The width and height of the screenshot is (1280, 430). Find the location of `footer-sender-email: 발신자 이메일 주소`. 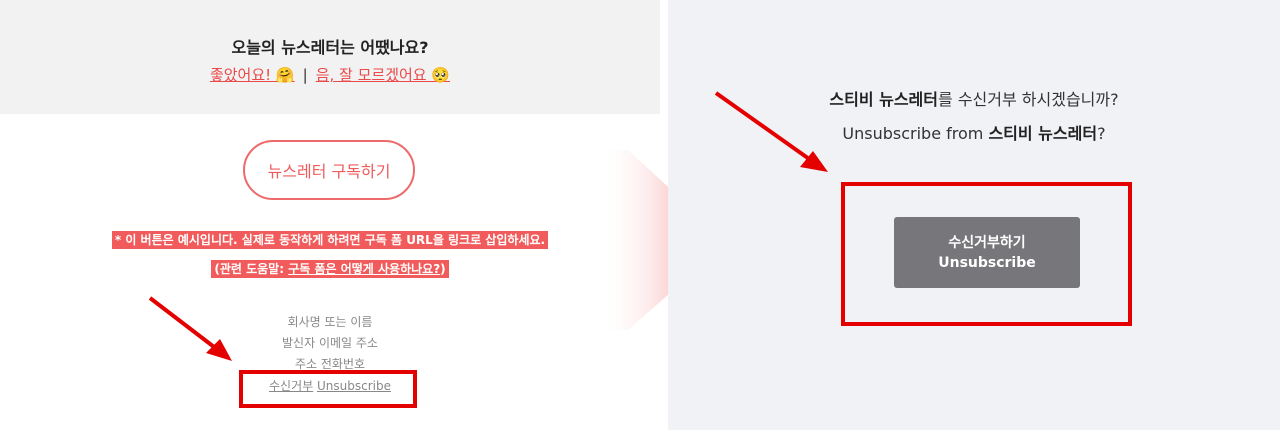

footer-sender-email: 발신자 이메일 주소 is located at coordinates (330, 343).